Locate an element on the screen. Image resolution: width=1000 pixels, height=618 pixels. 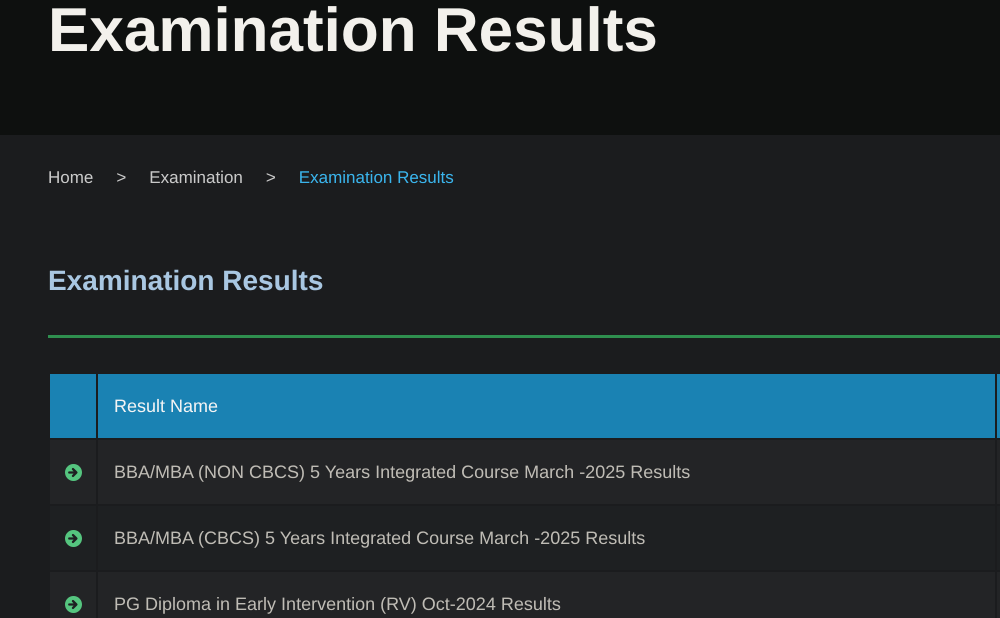
breadcrumb-link: Examination Results is located at coordinates (376, 178).